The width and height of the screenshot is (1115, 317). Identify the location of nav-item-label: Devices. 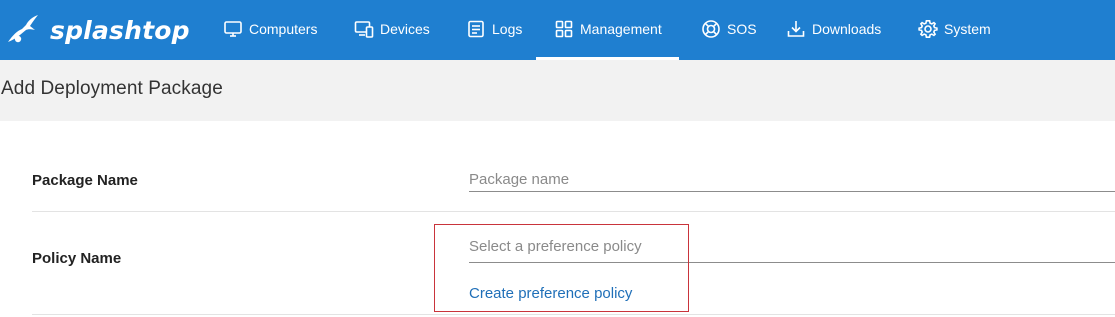
(405, 29).